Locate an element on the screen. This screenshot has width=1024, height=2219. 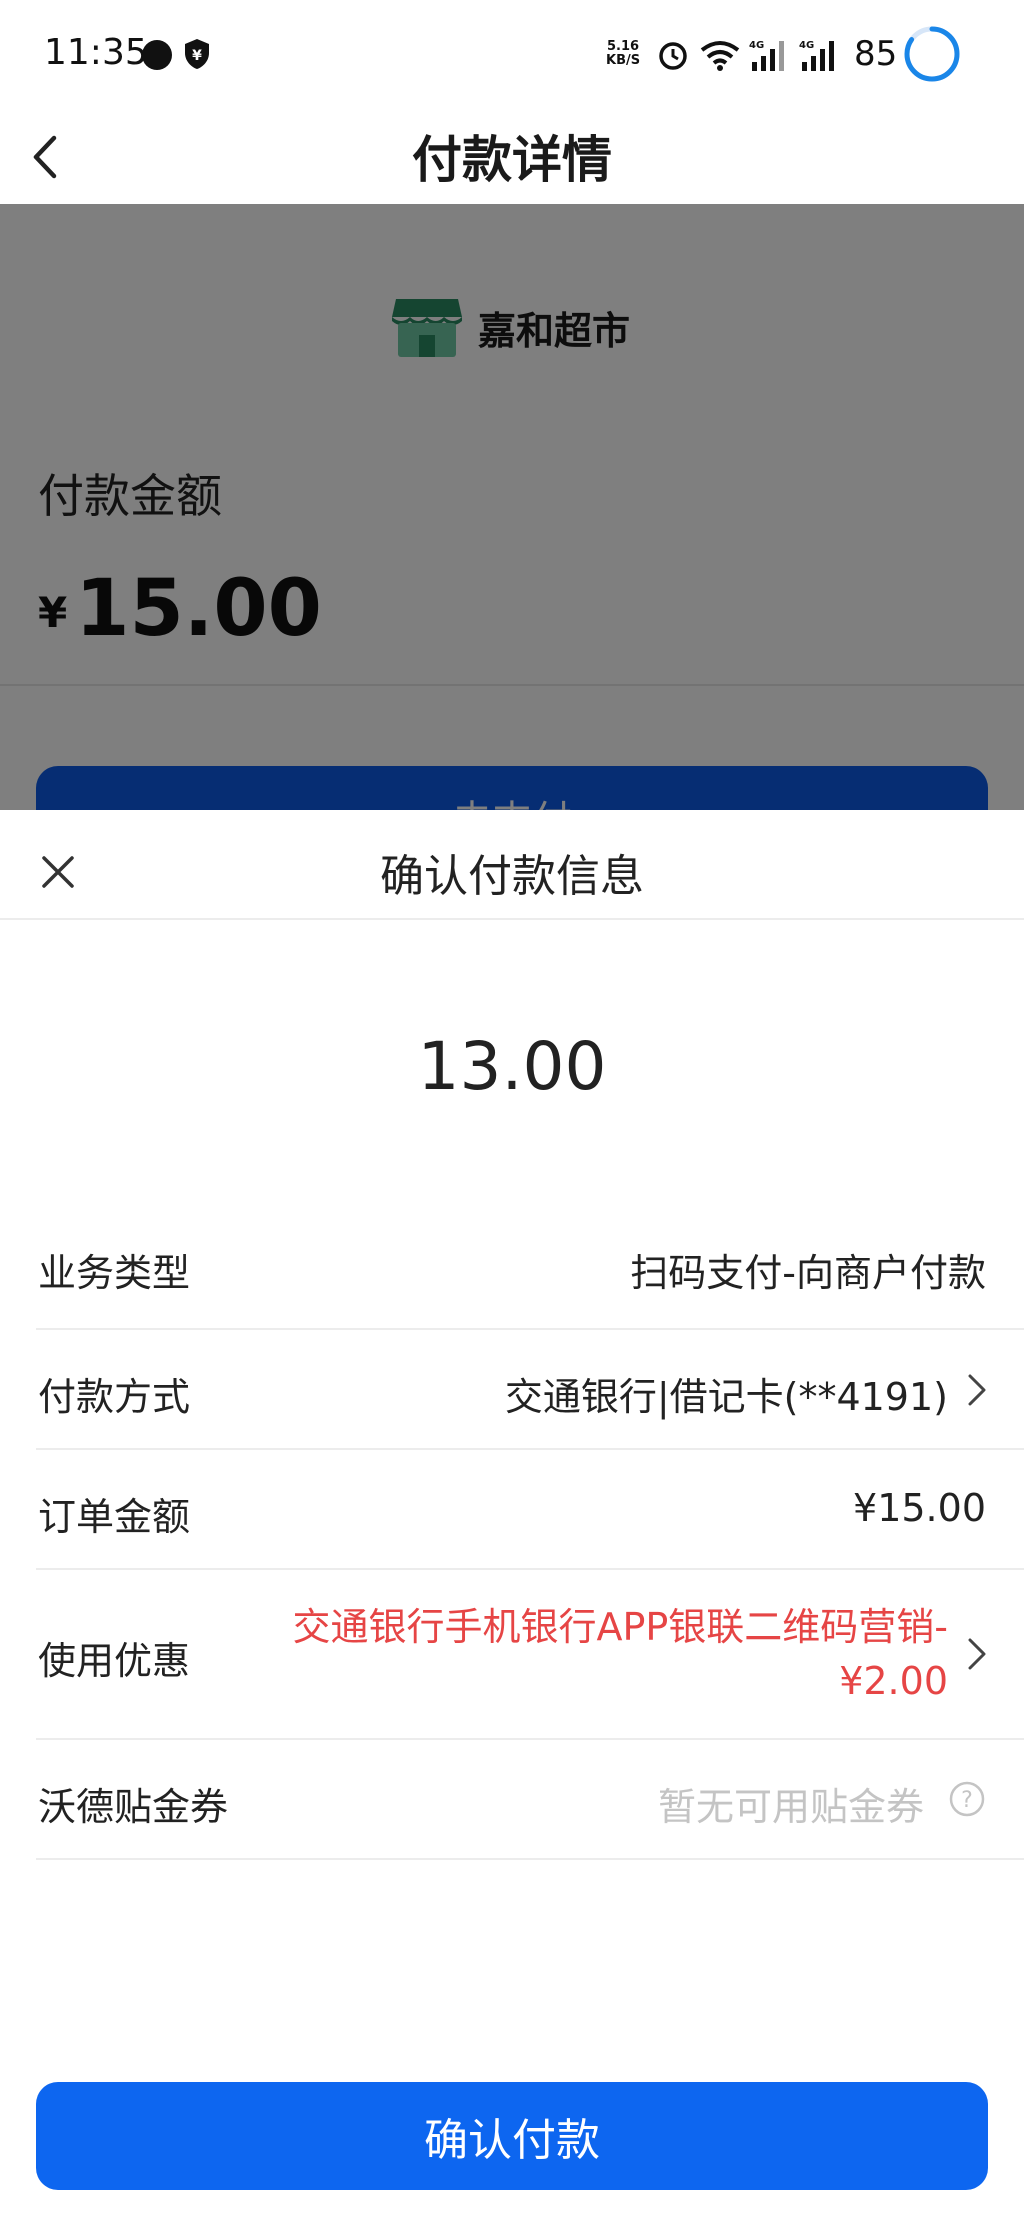
battery-level: 85 is located at coordinates (876, 54).